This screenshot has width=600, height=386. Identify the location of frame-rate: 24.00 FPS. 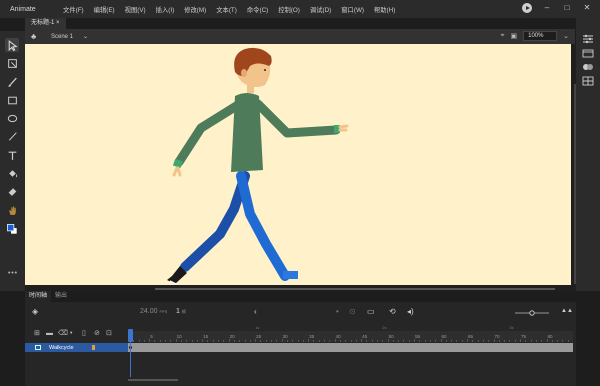
(153, 311).